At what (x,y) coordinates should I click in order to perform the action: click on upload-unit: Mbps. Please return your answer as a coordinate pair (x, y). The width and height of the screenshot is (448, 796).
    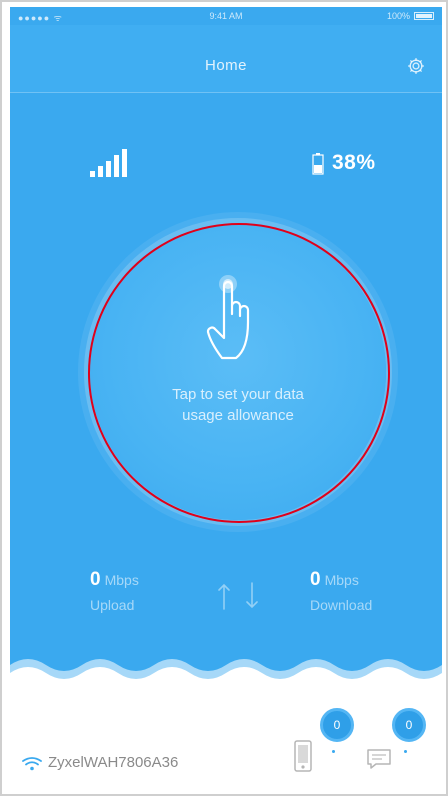
    Looking at the image, I should click on (121, 580).